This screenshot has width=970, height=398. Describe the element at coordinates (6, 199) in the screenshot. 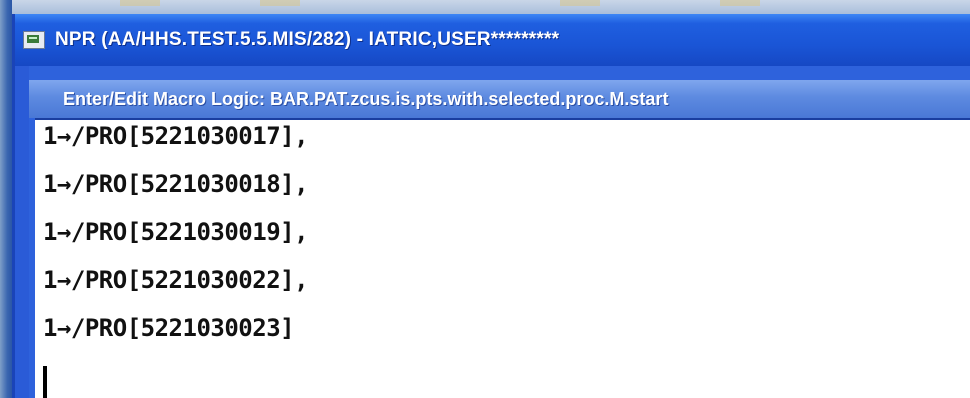

I see `background-window-edge` at that location.